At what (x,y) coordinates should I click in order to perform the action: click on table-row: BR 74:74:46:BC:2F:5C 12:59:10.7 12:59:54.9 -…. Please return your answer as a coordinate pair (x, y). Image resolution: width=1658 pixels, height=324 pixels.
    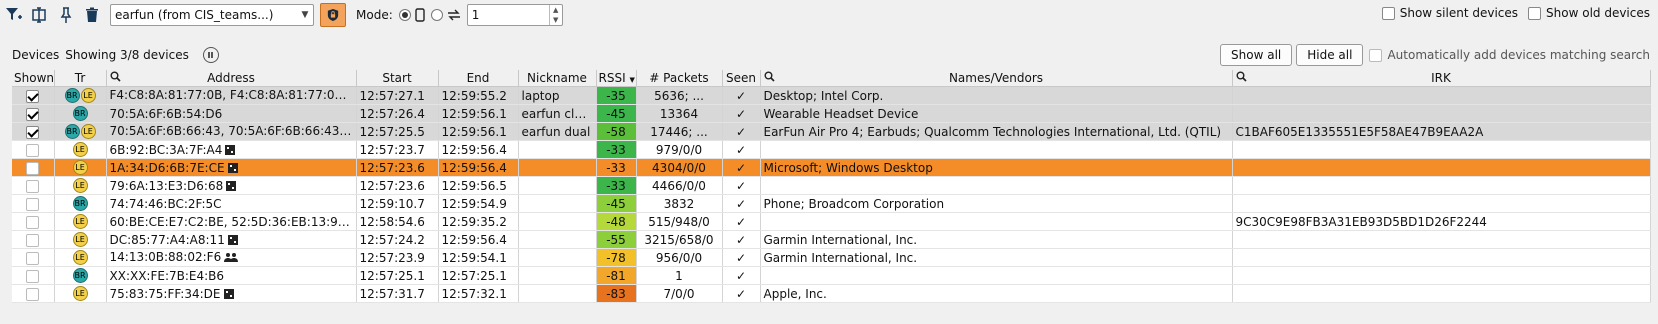
    Looking at the image, I should click on (831, 203).